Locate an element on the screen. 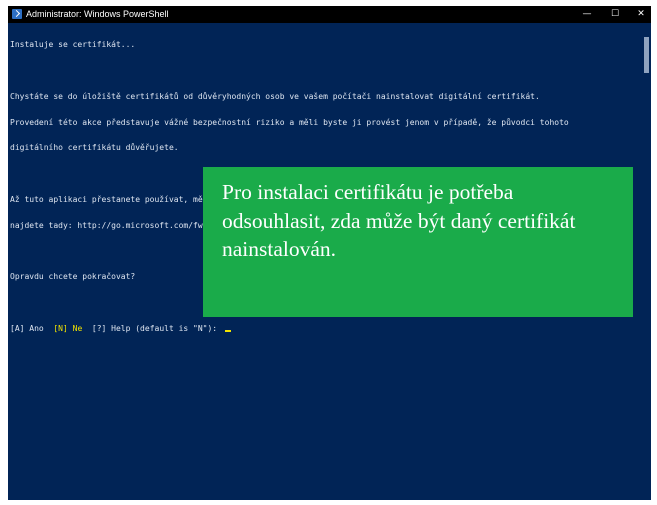 This screenshot has height=505, width=657. option-help: [?] Help (default is "N"): is located at coordinates (156, 328).